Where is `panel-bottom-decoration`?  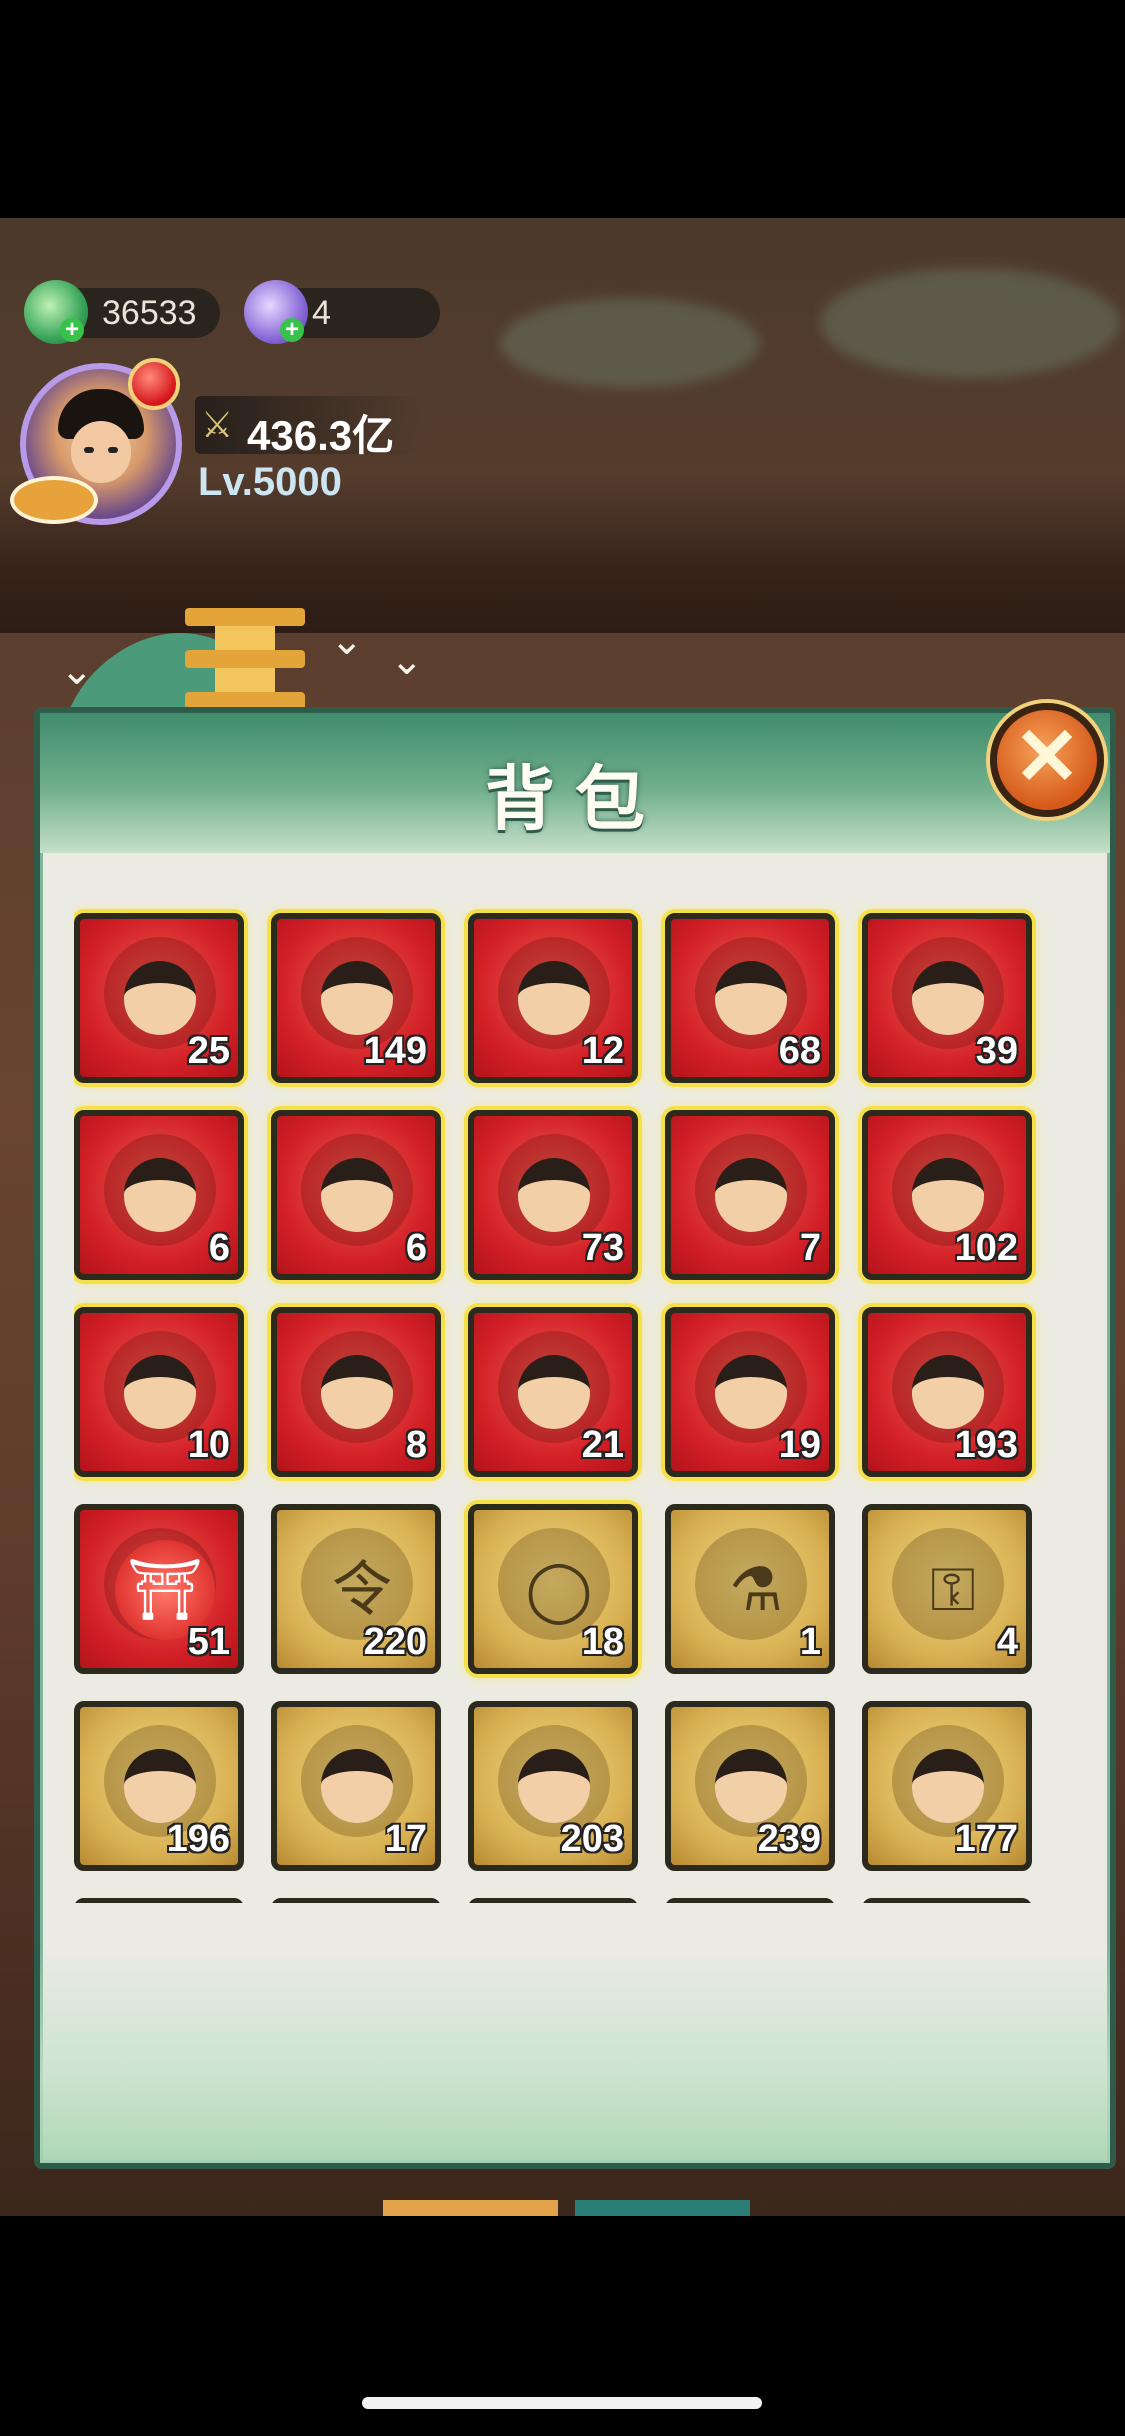 panel-bottom-decoration is located at coordinates (575, 2053).